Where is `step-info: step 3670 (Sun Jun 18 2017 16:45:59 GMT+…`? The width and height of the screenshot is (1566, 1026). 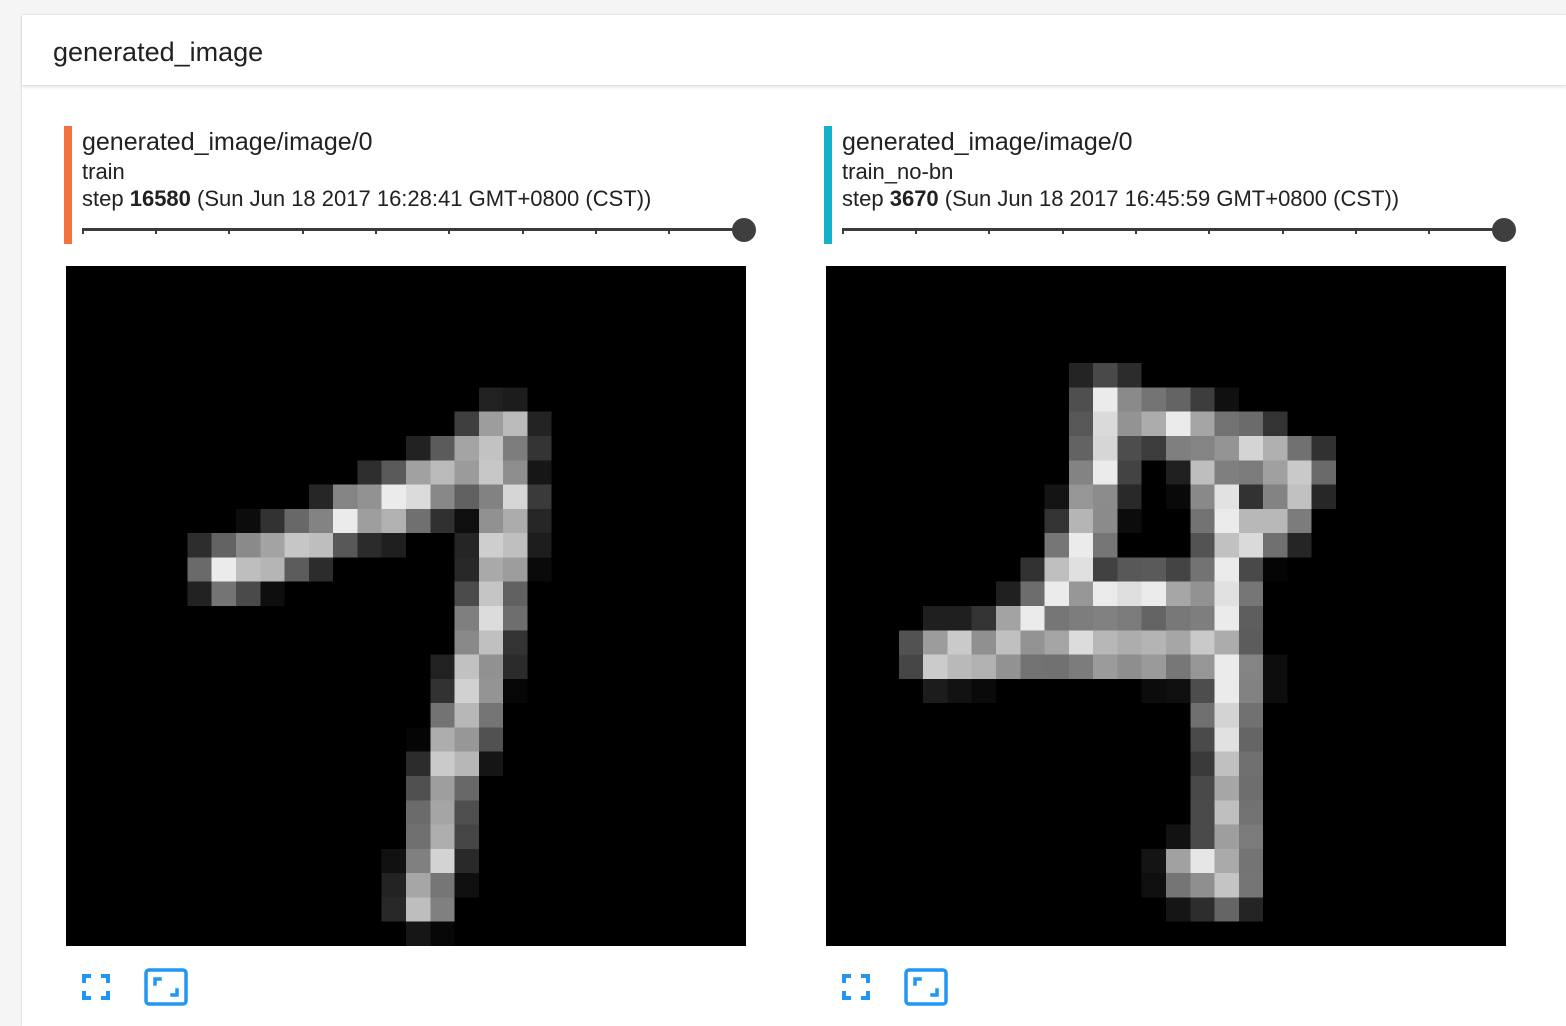
step-info: step 3670 (Sun Jun 18 2017 16:45:59 GMT+… is located at coordinates (1120, 199).